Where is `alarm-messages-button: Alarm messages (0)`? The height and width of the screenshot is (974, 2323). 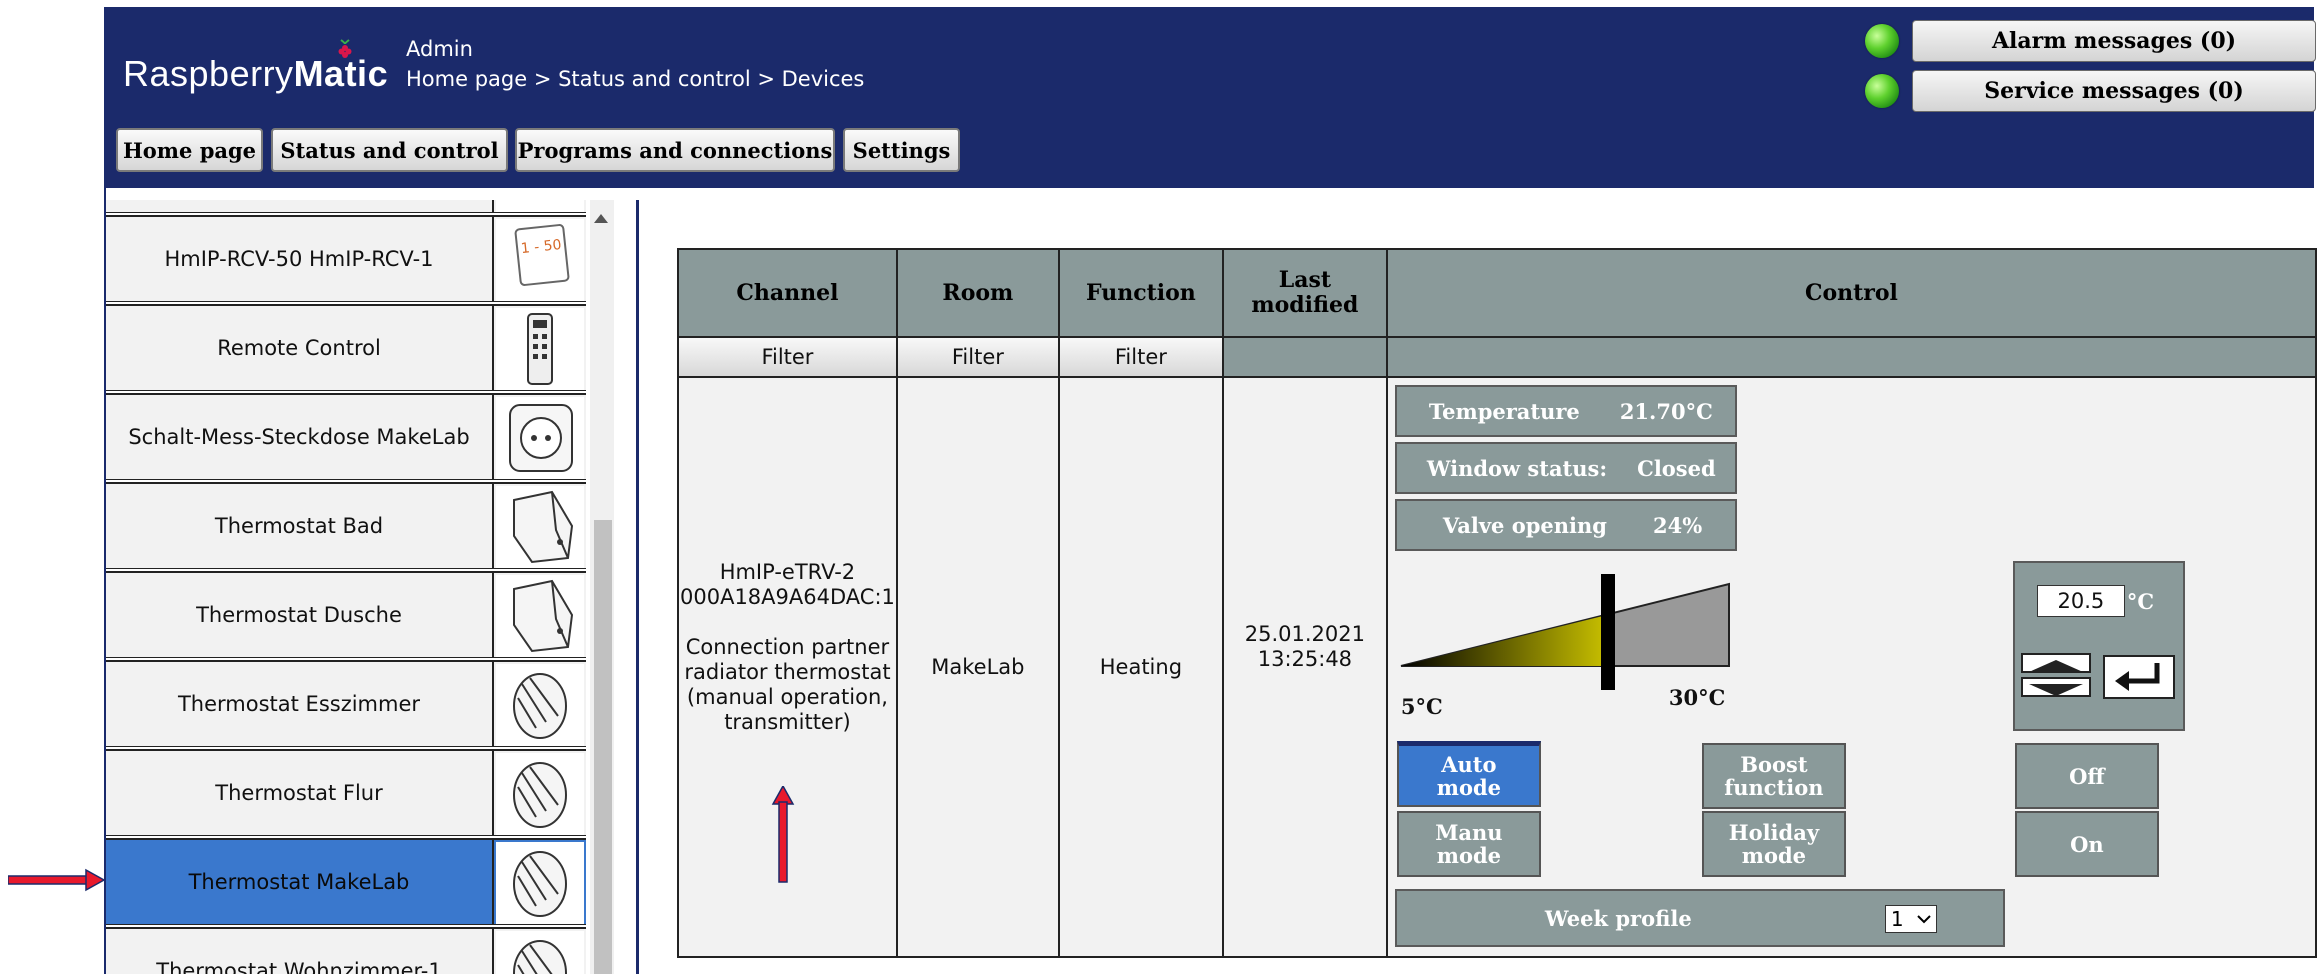
alarm-messages-button: Alarm messages (0) is located at coordinates (2114, 41).